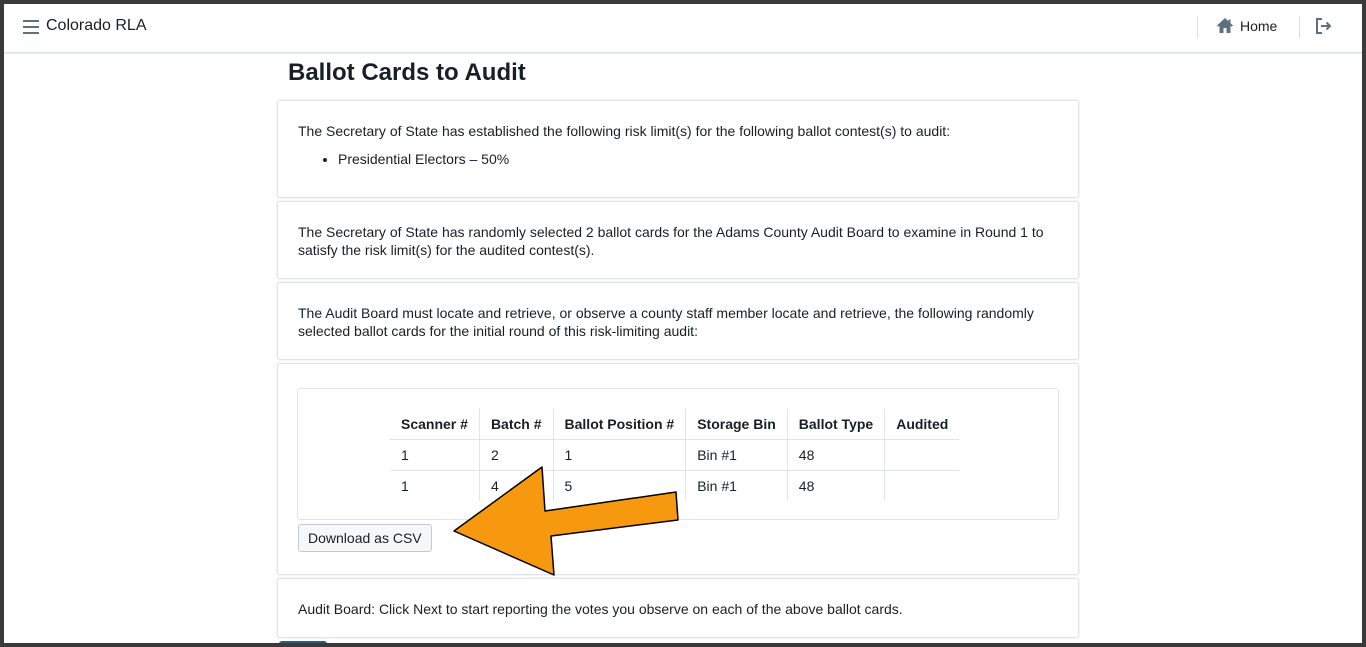  What do you see at coordinates (1259, 25) in the screenshot?
I see `home-label: Home` at bounding box center [1259, 25].